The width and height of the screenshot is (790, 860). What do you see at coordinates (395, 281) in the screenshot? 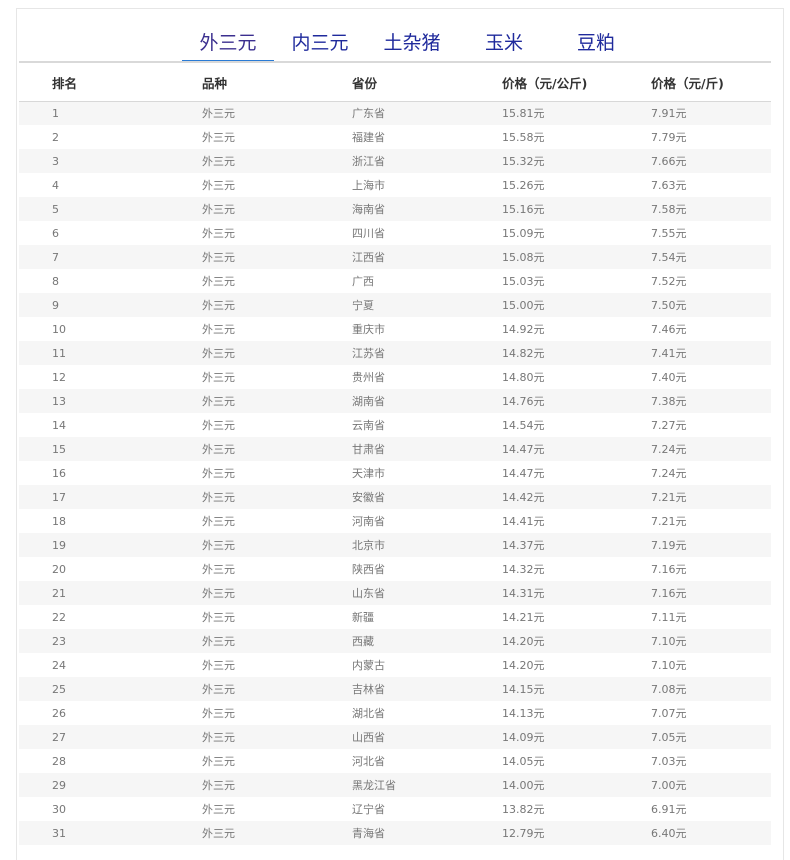
I see `table-row: 8 外三元 广西 15.03元 7.52元` at bounding box center [395, 281].